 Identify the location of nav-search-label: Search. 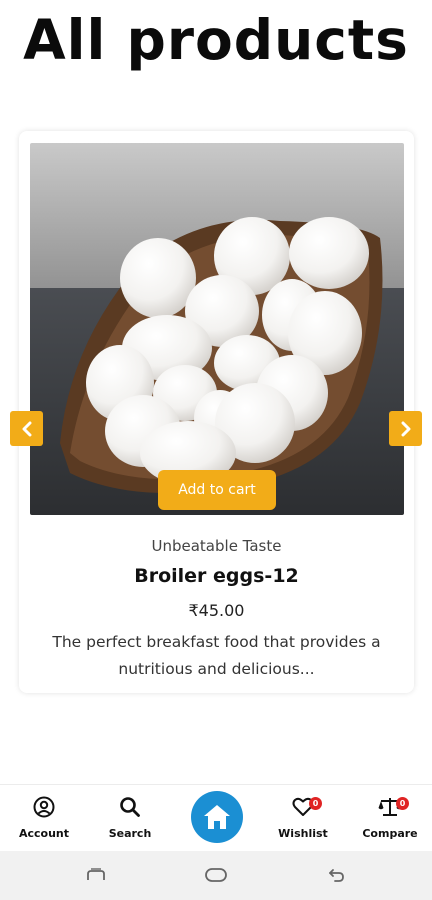
(130, 833).